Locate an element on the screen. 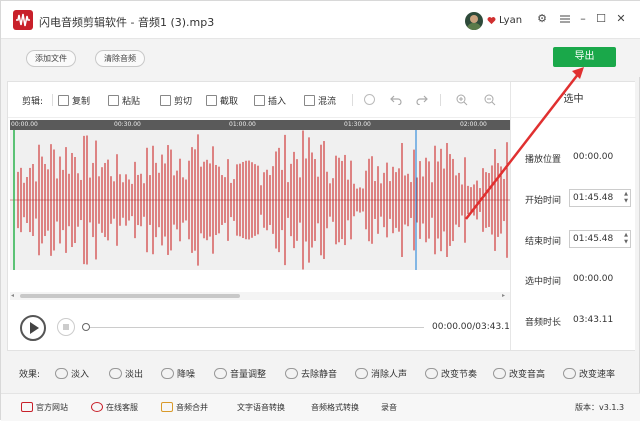 The height and width of the screenshot is (421, 640). official-site-label: 官方网站 is located at coordinates (52, 407).